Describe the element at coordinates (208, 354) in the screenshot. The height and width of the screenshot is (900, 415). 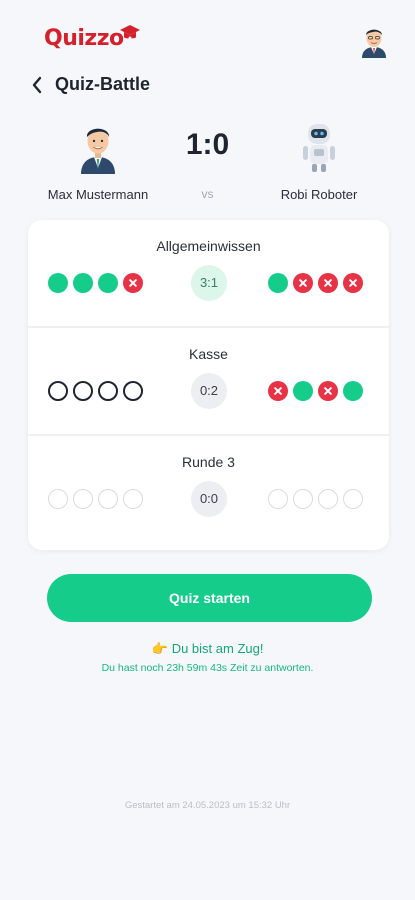
I see `round-category: Kasse` at that location.